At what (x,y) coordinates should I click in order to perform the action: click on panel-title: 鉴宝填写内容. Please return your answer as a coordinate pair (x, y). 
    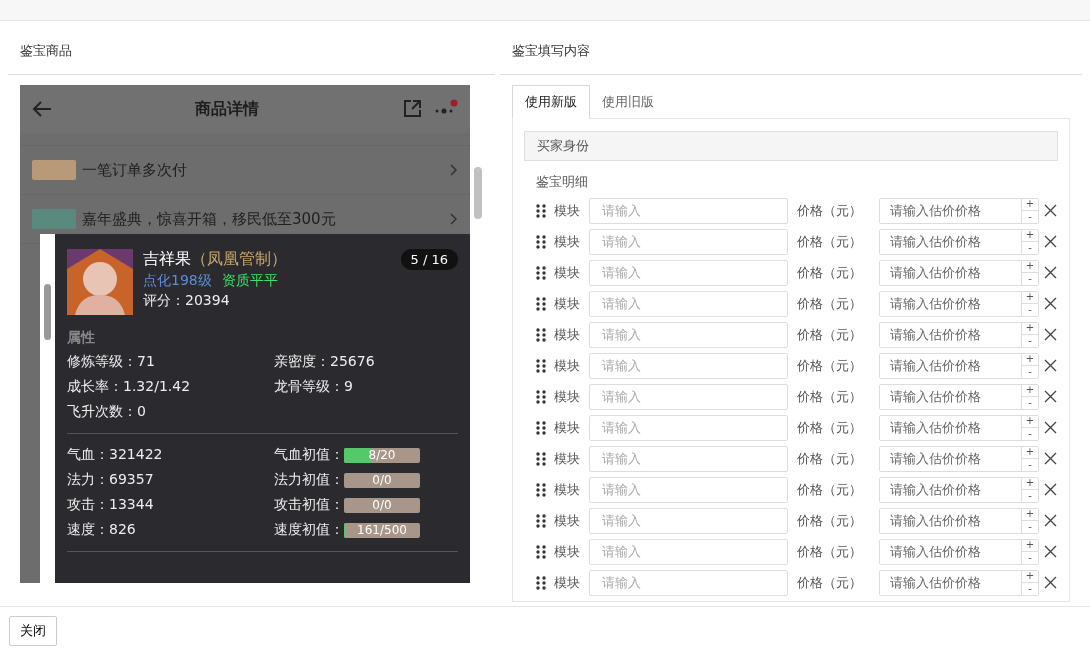
    Looking at the image, I should click on (551, 51).